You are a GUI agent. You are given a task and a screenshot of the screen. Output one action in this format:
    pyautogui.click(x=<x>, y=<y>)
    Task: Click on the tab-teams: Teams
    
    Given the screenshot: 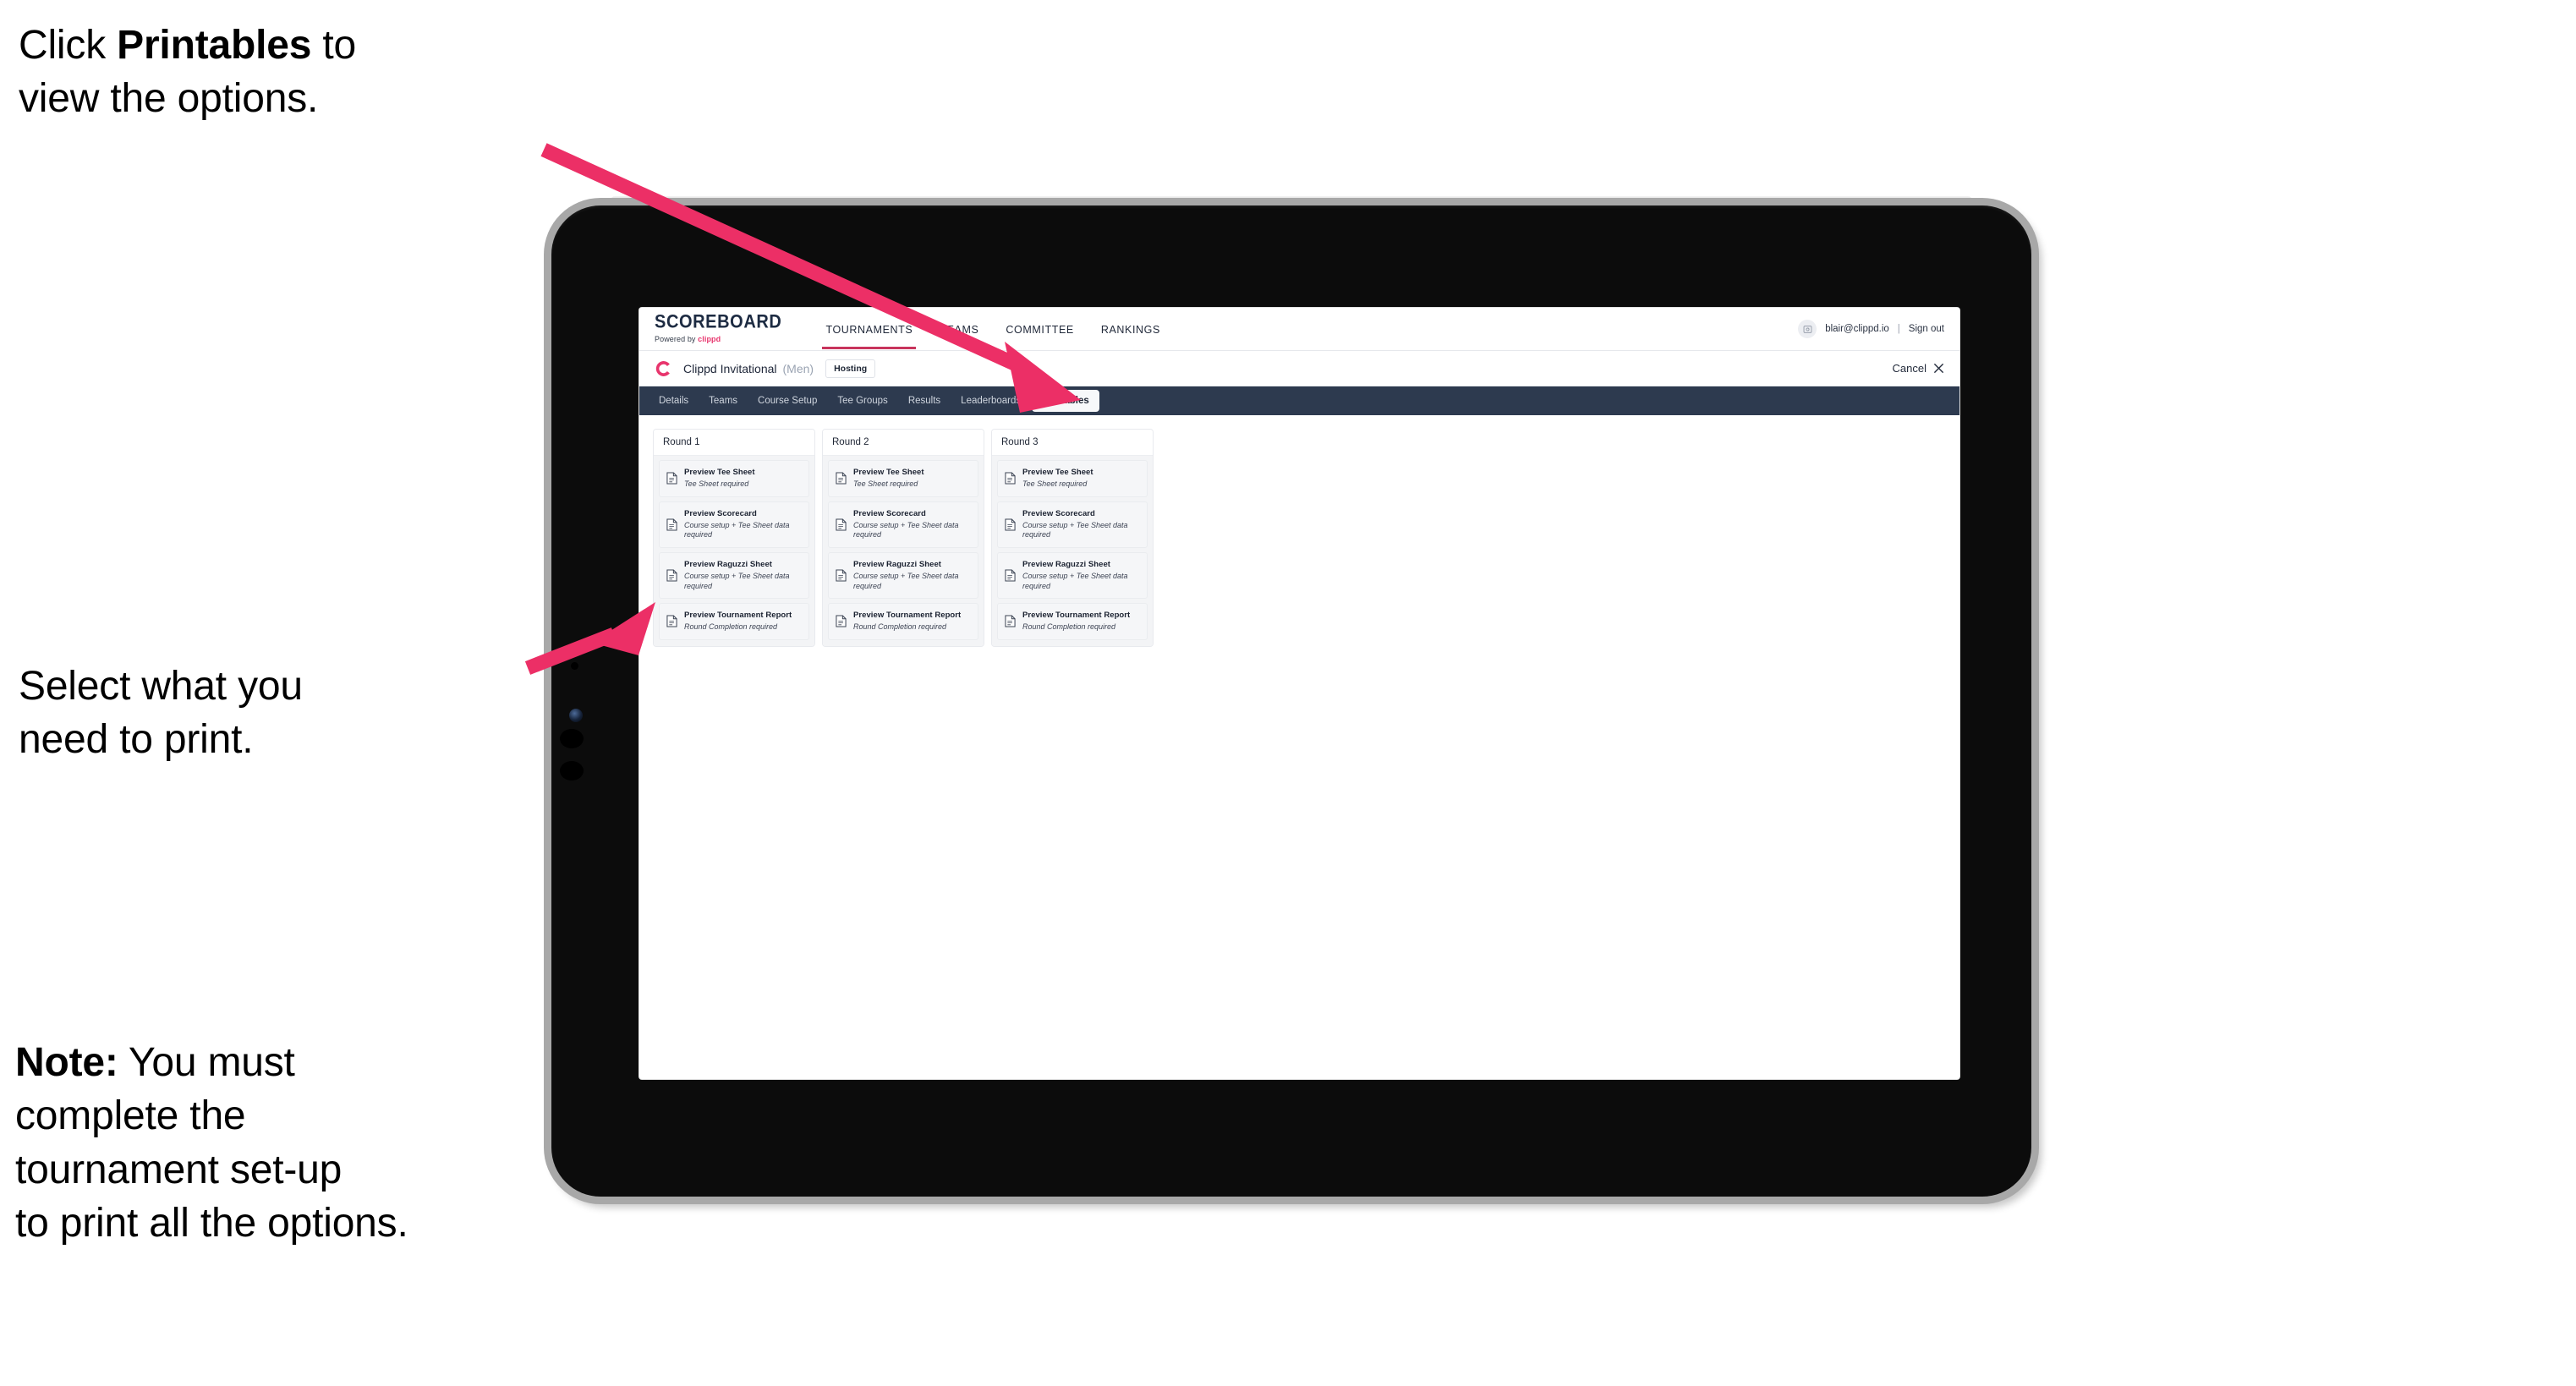 What is the action you would take?
    pyautogui.click(x=723, y=401)
    